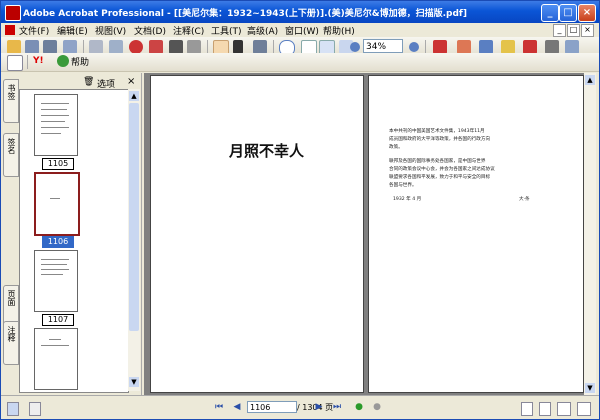 This screenshot has height=420, width=600. What do you see at coordinates (237, 407) in the screenshot?
I see `previous-page-icon: ◀` at bounding box center [237, 407].